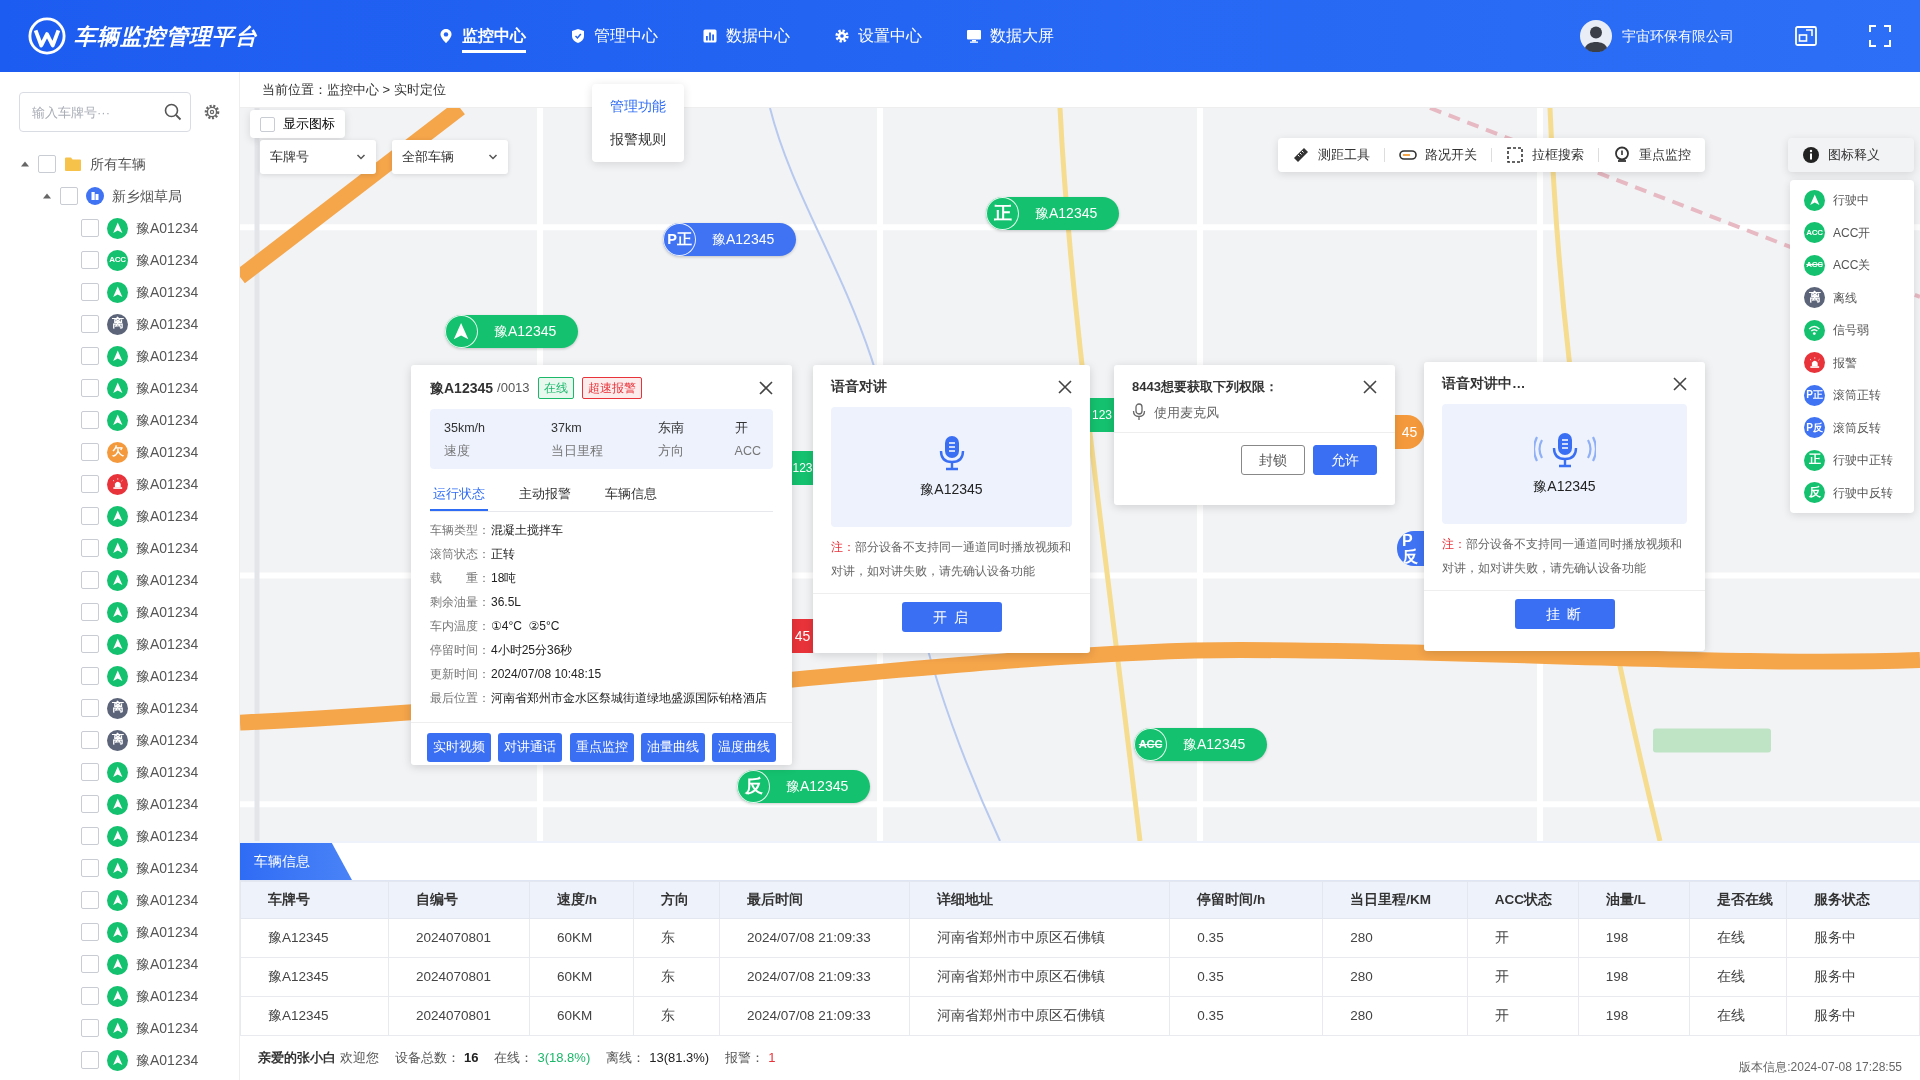 The image size is (1920, 1080). Describe the element at coordinates (638, 106) in the screenshot. I see `menu-item: 管理功能` at that location.